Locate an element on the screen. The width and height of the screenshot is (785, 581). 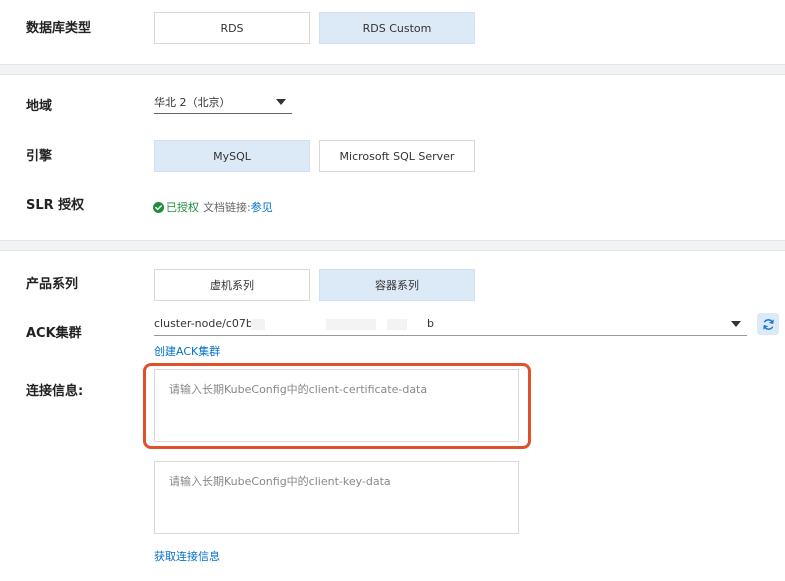
ack-cluster-label: ACK集群 is located at coordinates (54, 333).